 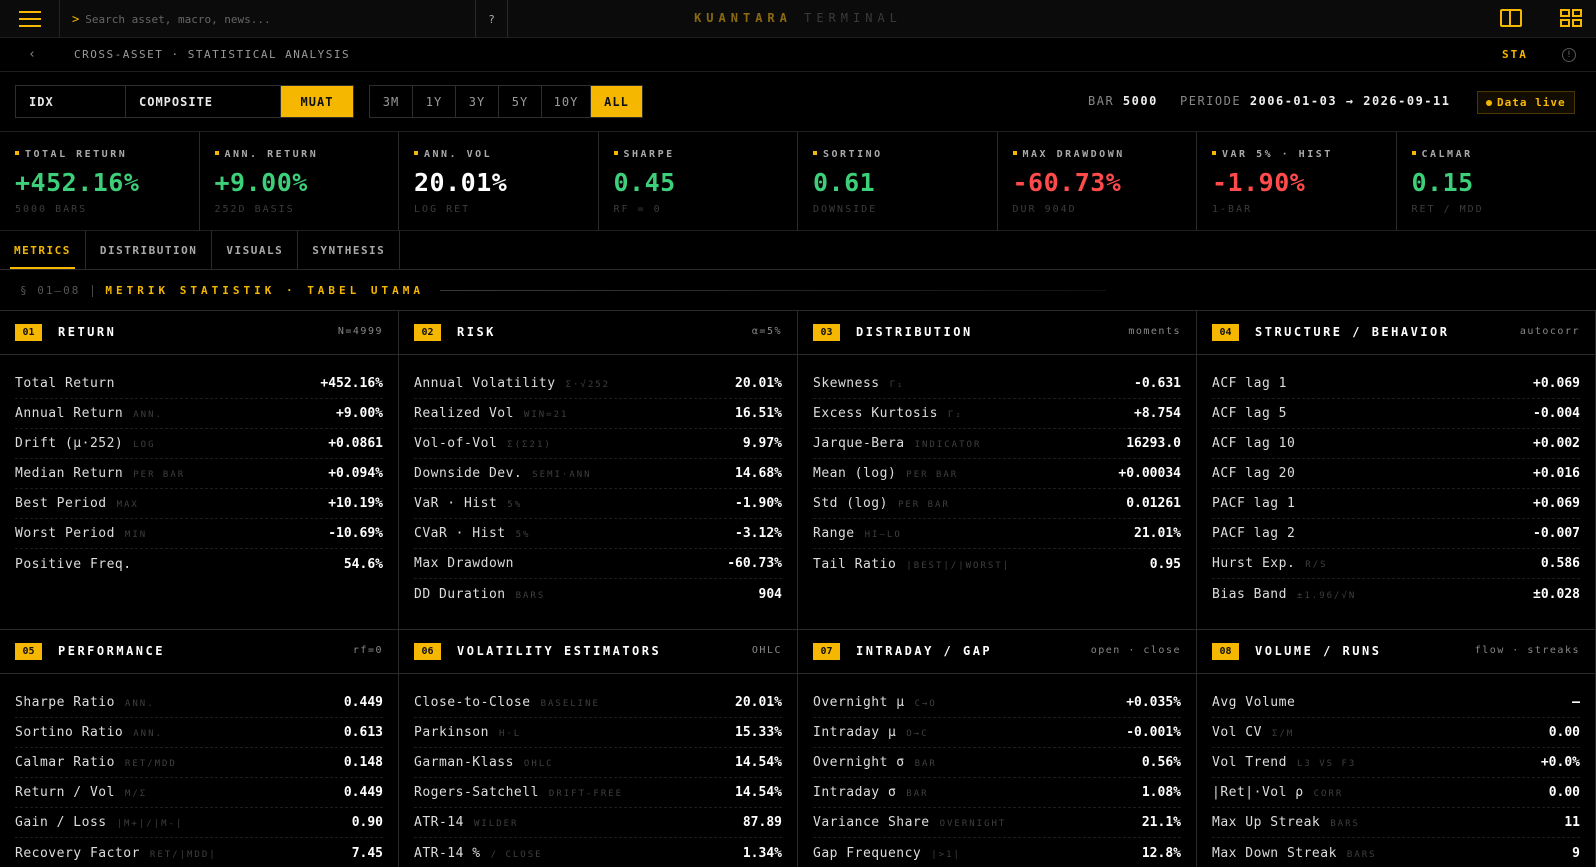 What do you see at coordinates (562, 475) in the screenshot?
I see `metric-hint: SEMI·ANN` at bounding box center [562, 475].